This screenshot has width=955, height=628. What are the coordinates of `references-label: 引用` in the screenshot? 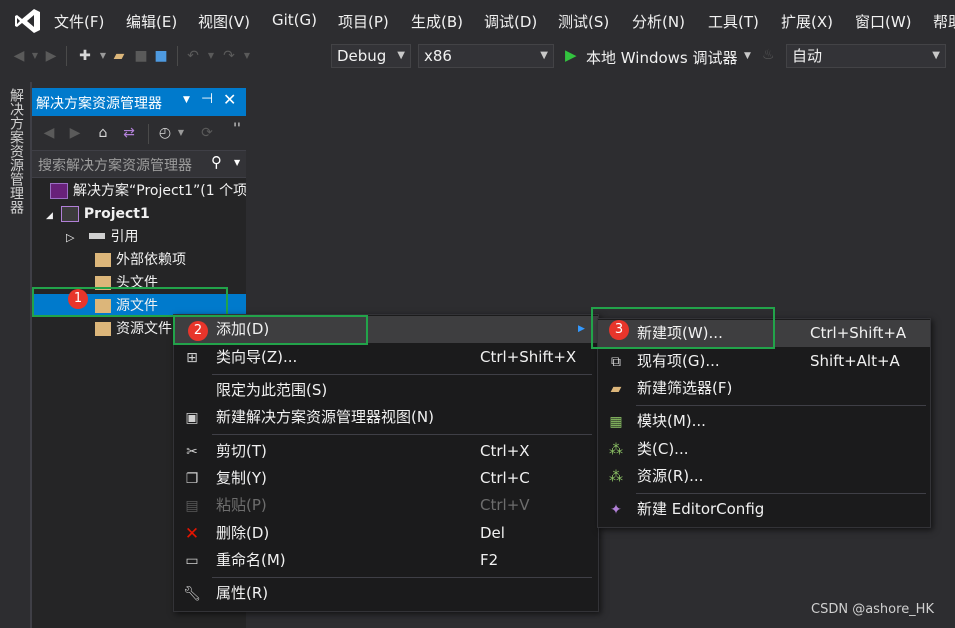 It's located at (124, 237).